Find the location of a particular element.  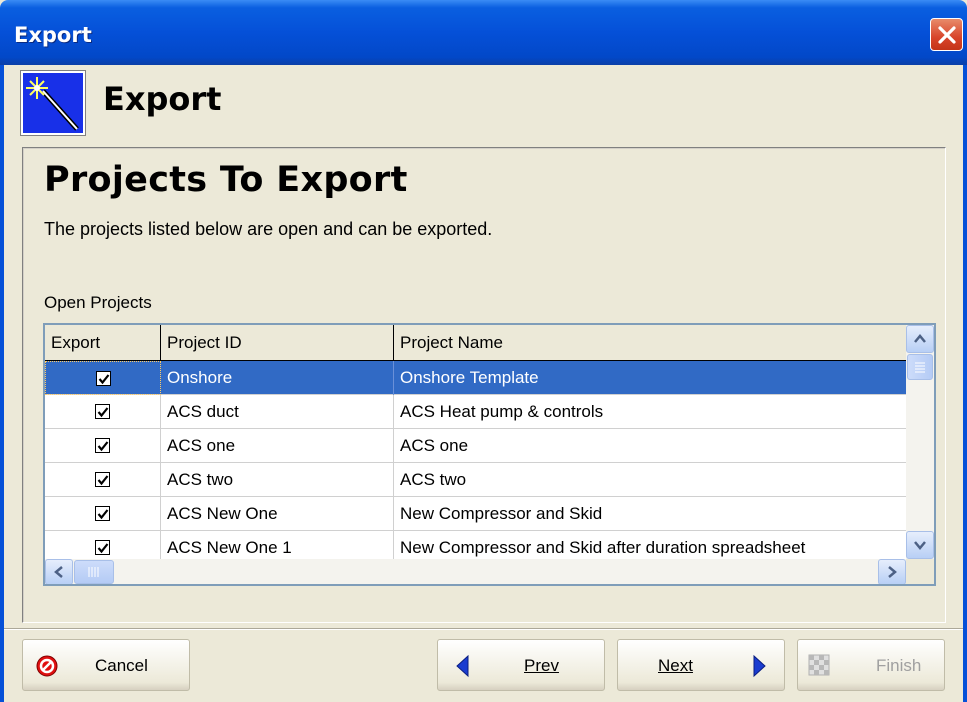

cancel-button: Cancel is located at coordinates (106, 665).